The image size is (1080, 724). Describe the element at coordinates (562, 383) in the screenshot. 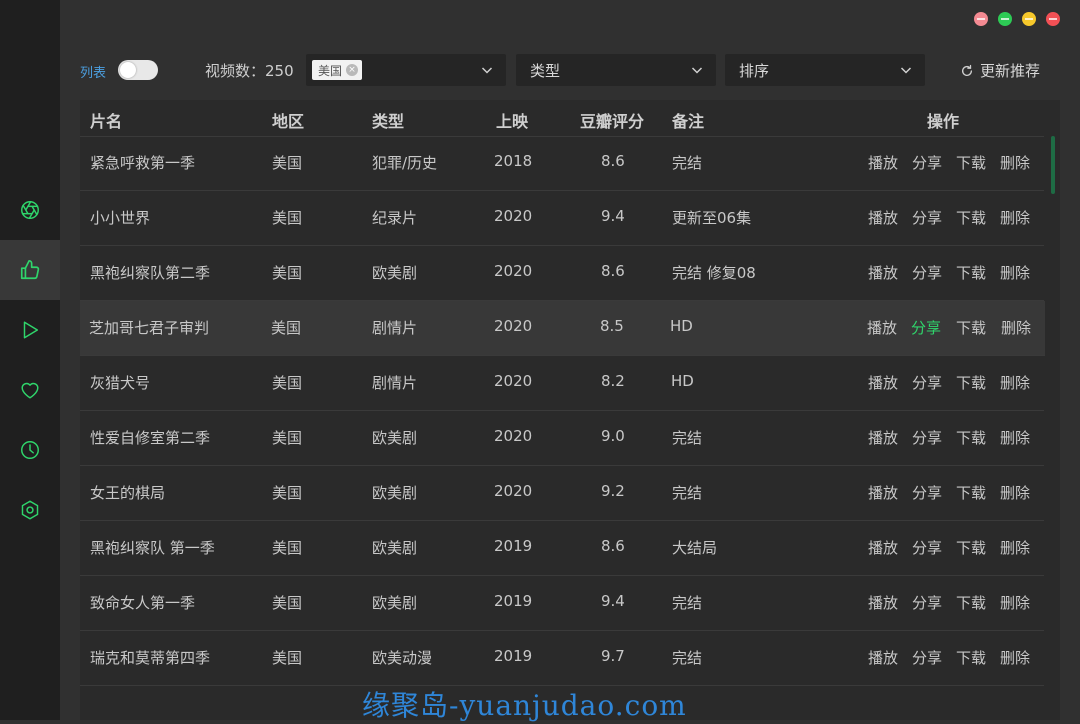

I see `table-row: 灰猎犬号 美国 剧情片 2020 8.2 HD 播放 分享 下载 删除` at that location.